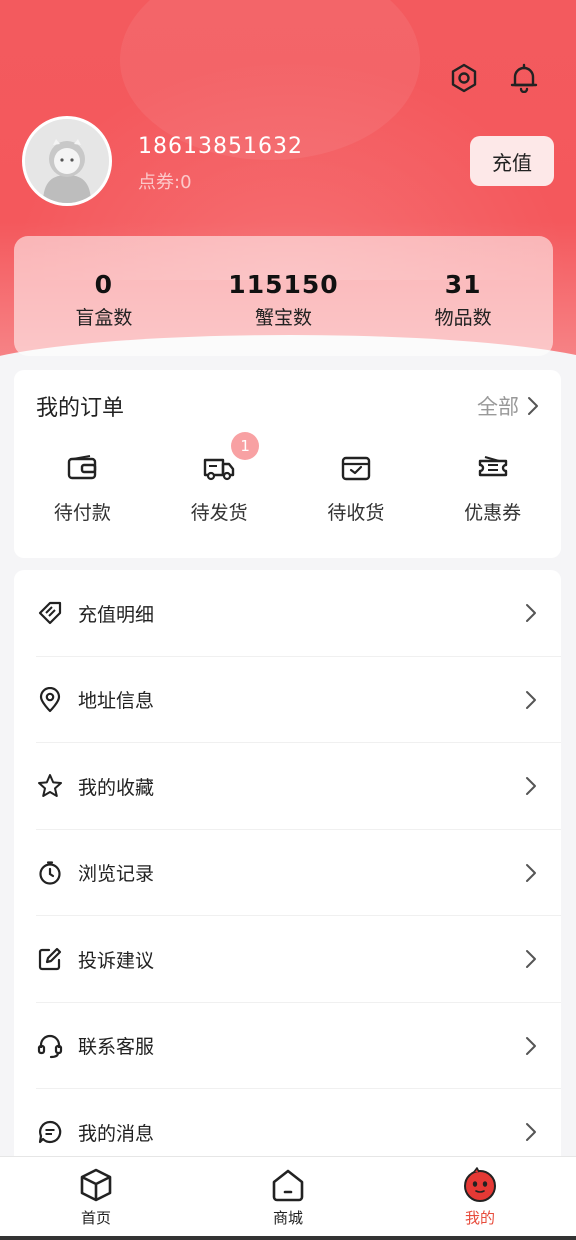 The height and width of the screenshot is (1240, 576). I want to click on stat-crab-treasure: 115150 蟹宝数, so click(283, 300).